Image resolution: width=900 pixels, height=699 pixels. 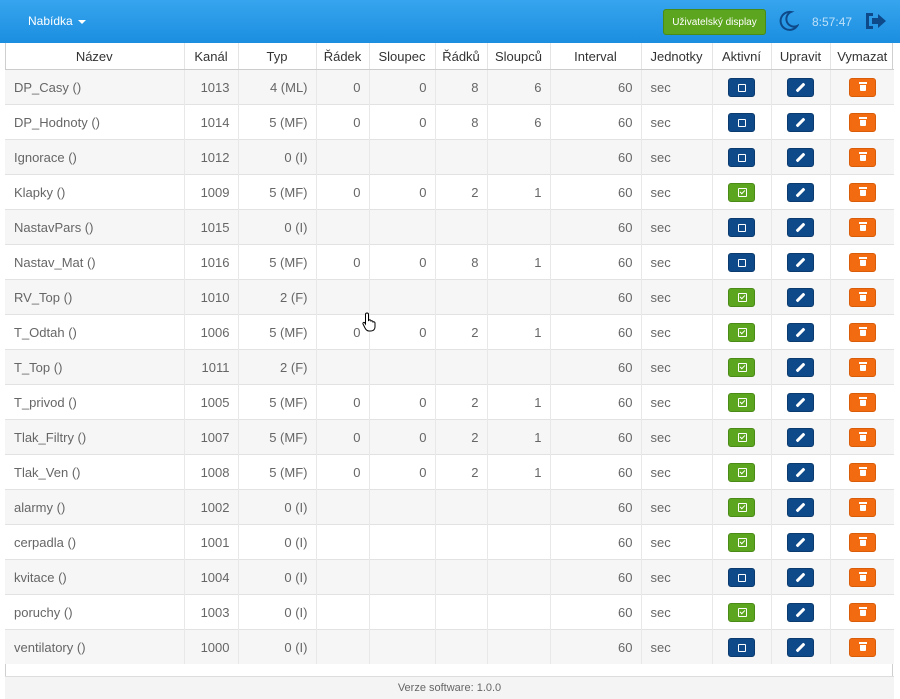 What do you see at coordinates (95, 332) in the screenshot?
I see `row-name: T_Odtah ()` at bounding box center [95, 332].